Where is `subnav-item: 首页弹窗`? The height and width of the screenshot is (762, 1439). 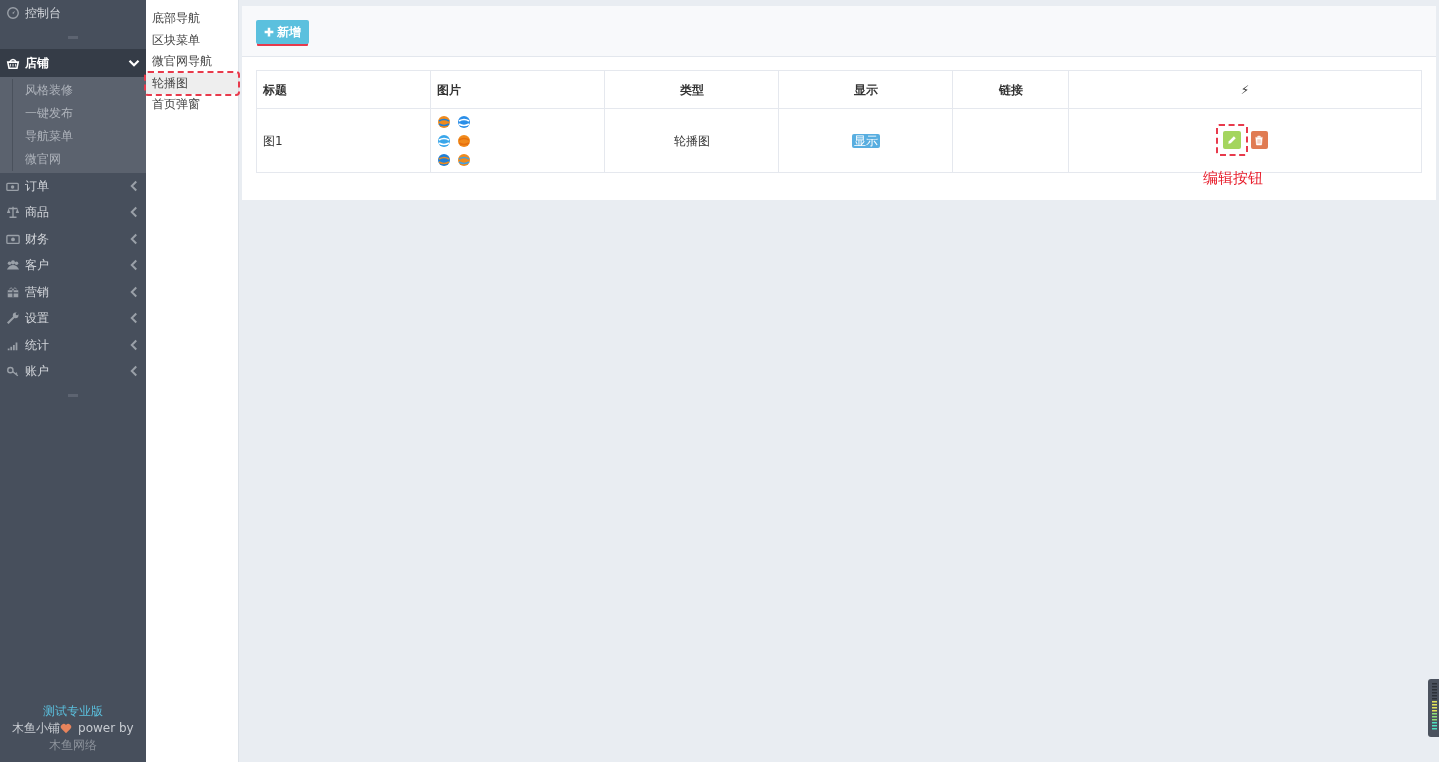 subnav-item: 首页弹窗 is located at coordinates (192, 105).